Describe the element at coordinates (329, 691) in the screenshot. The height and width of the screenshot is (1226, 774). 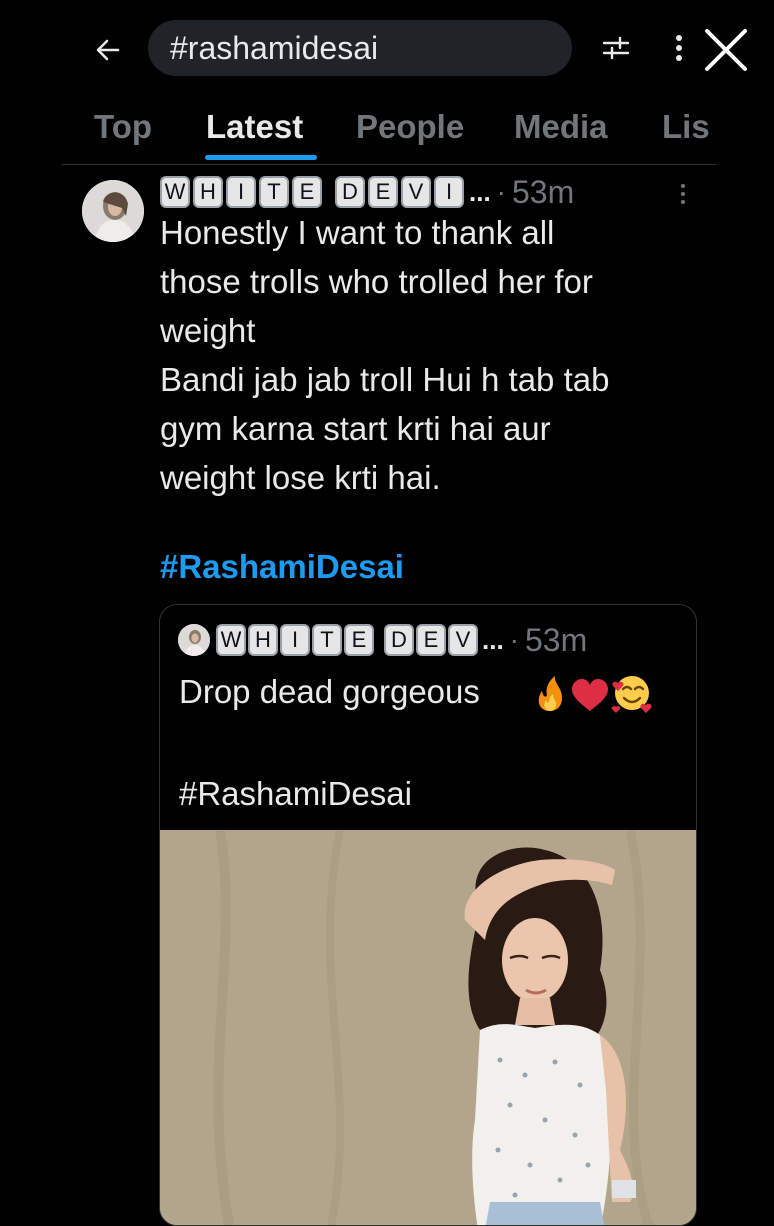
I see `quote-text: Drop dead gorgeous` at that location.